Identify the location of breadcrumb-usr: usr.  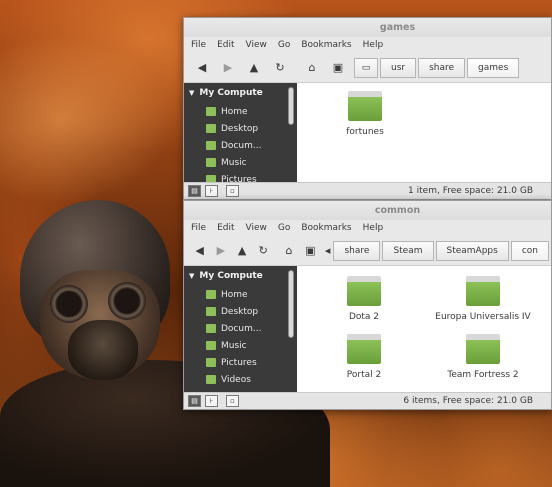
(398, 67).